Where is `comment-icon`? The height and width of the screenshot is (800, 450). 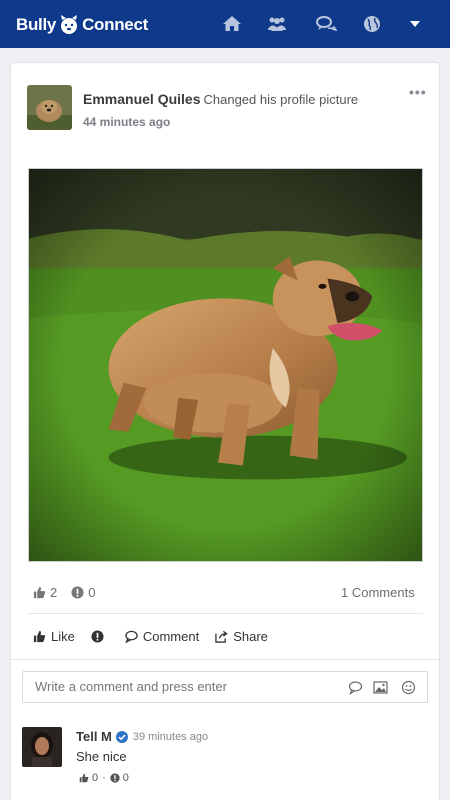 comment-icon is located at coordinates (131, 636).